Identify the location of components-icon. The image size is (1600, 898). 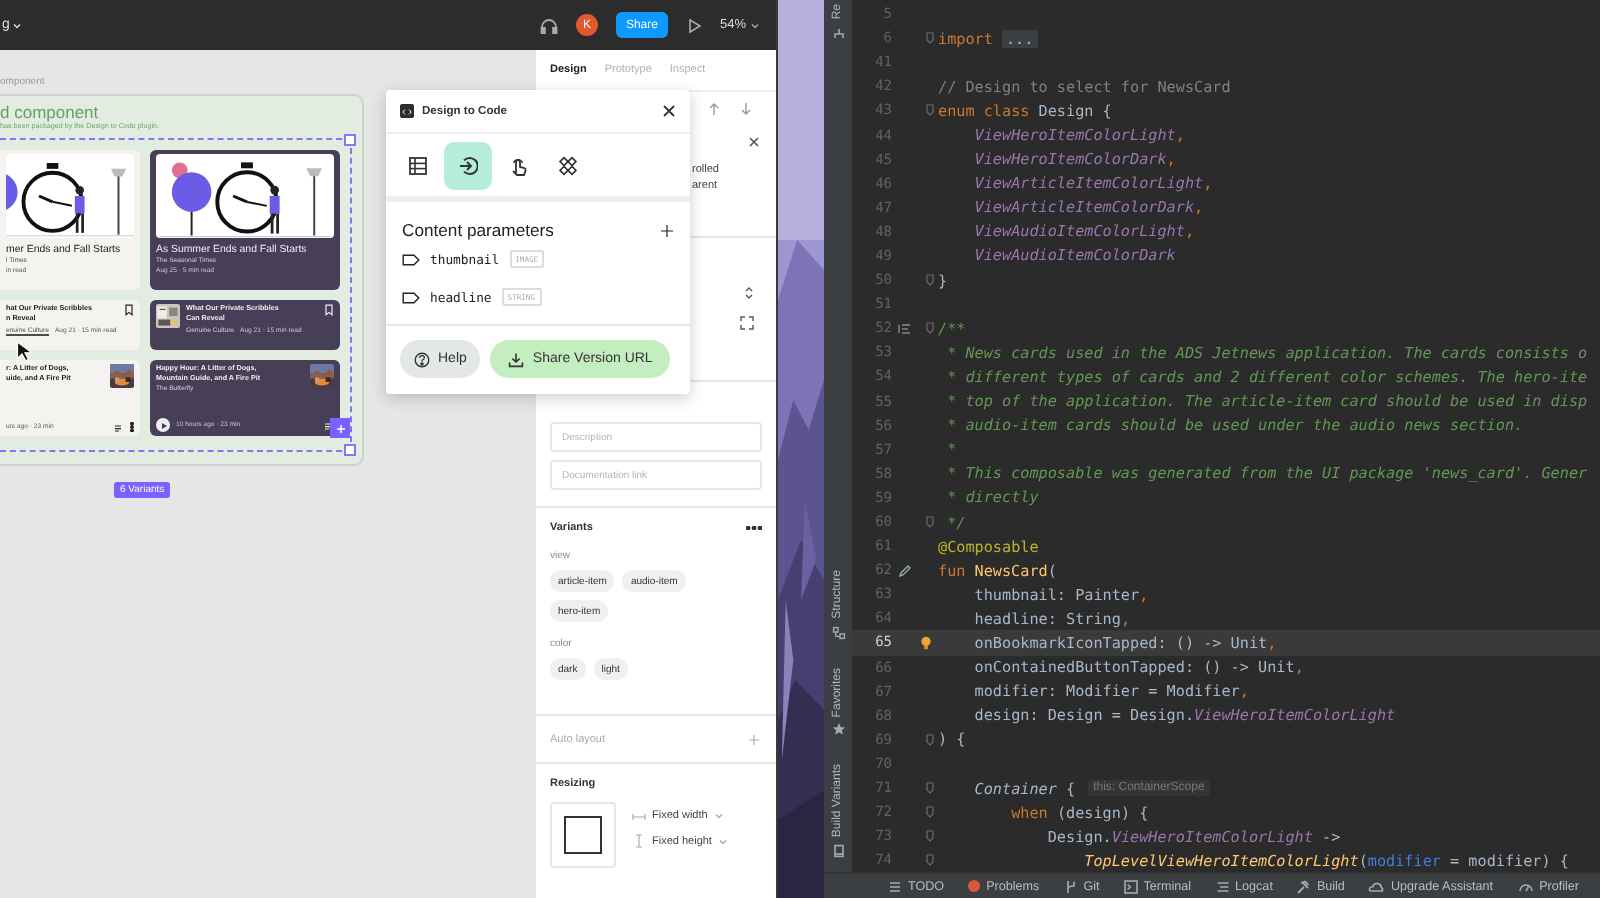
(568, 165).